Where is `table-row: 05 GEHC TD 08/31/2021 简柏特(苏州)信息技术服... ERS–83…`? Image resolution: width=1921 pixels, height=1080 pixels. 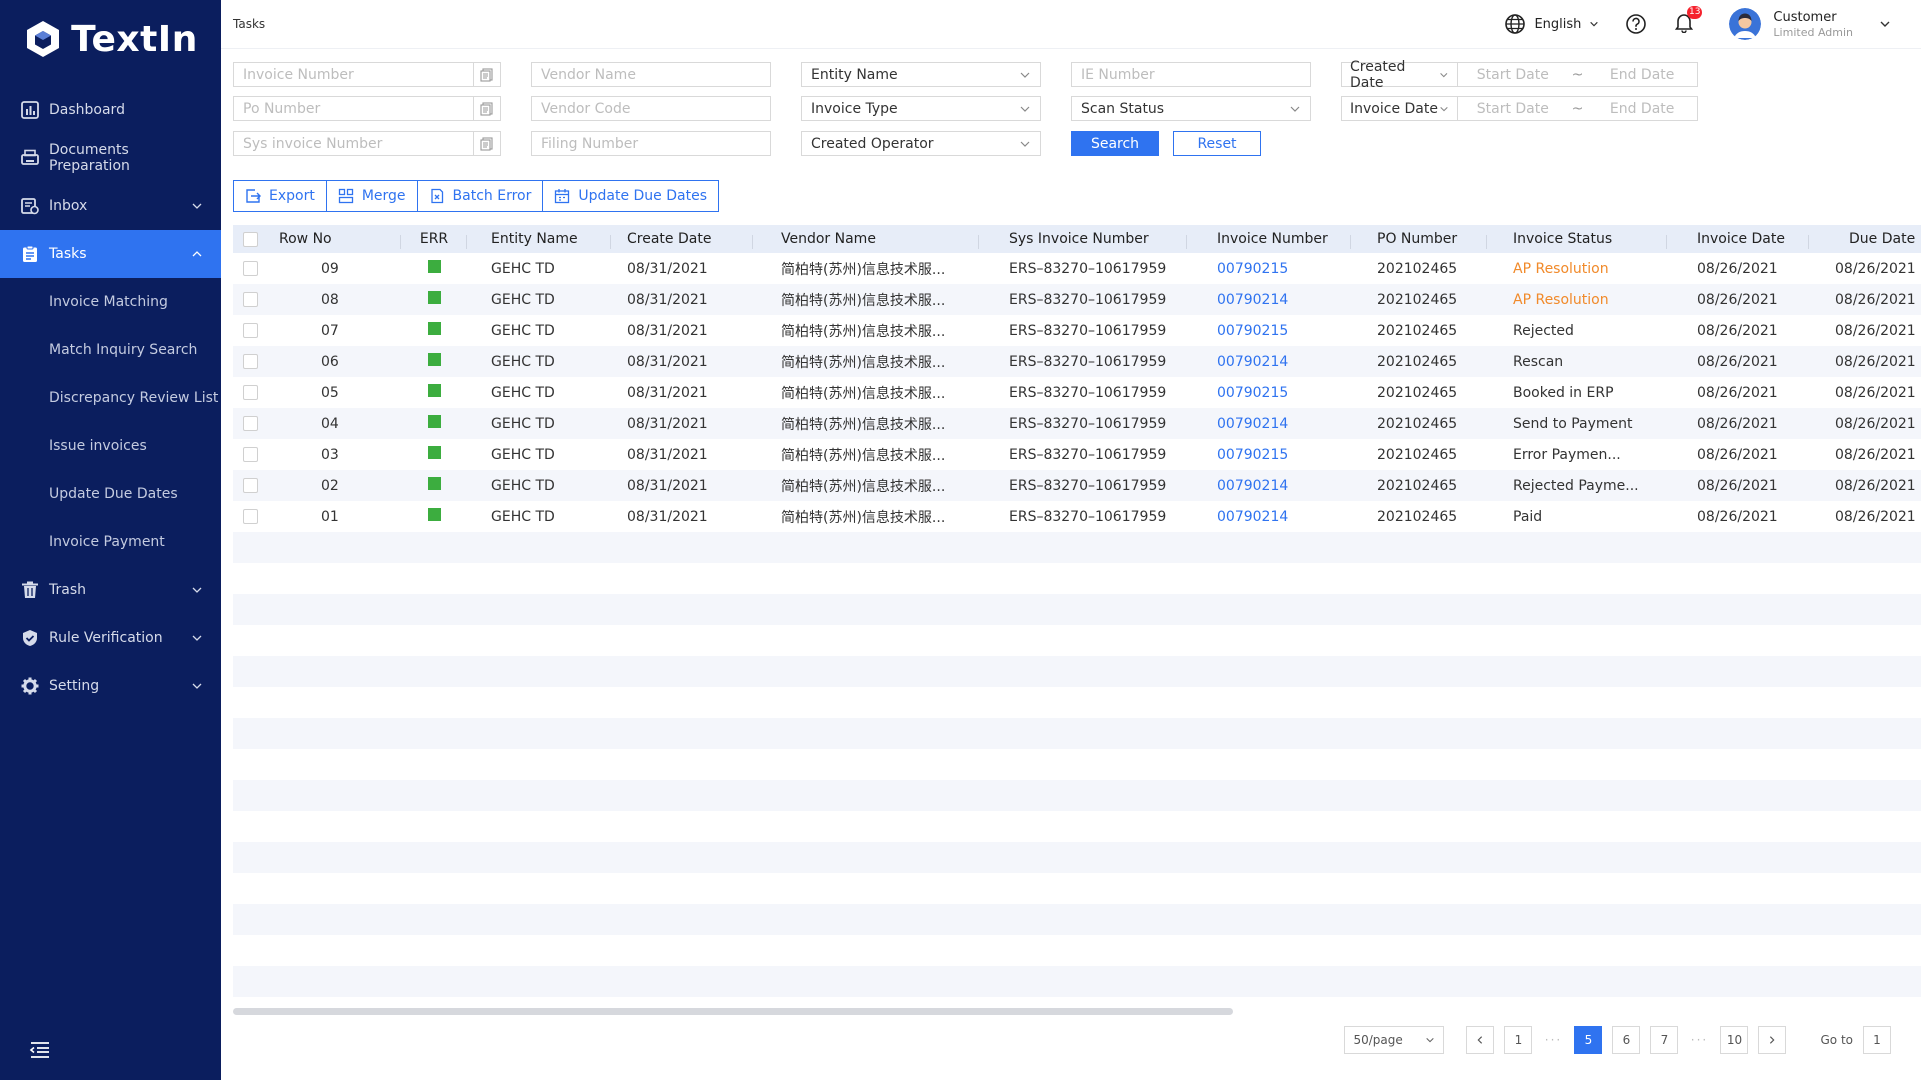
table-row: 05 GEHC TD 08/31/2021 简柏特(苏州)信息技术服... ERS–83… is located at coordinates (1077, 392).